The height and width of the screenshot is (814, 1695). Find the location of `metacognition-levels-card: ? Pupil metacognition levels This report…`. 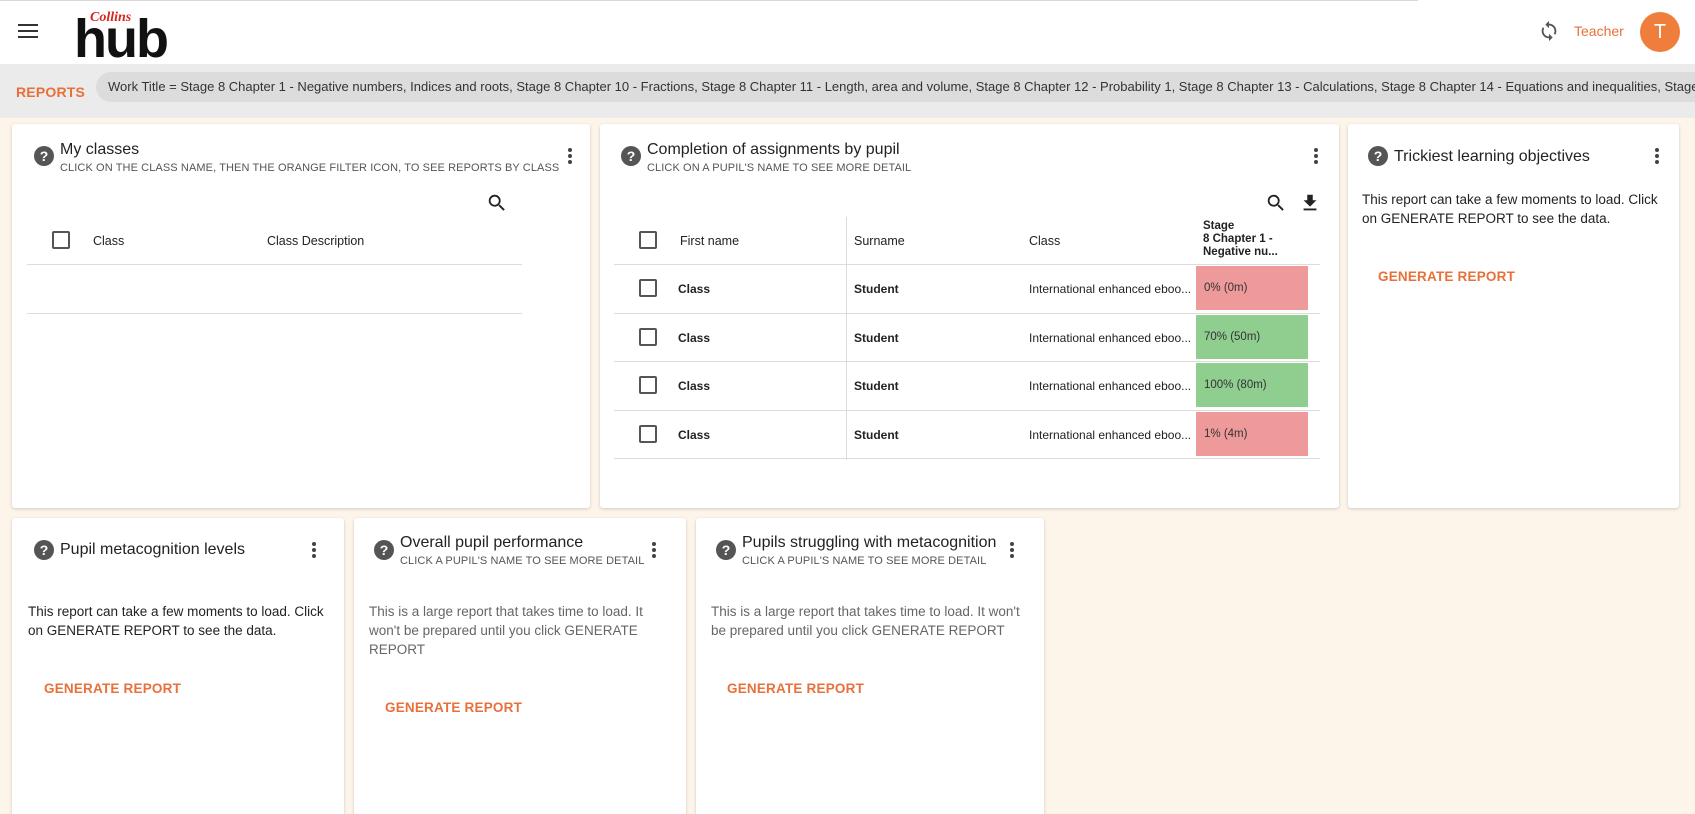

metacognition-levels-card: ? Pupil metacognition levels This report… is located at coordinates (178, 666).